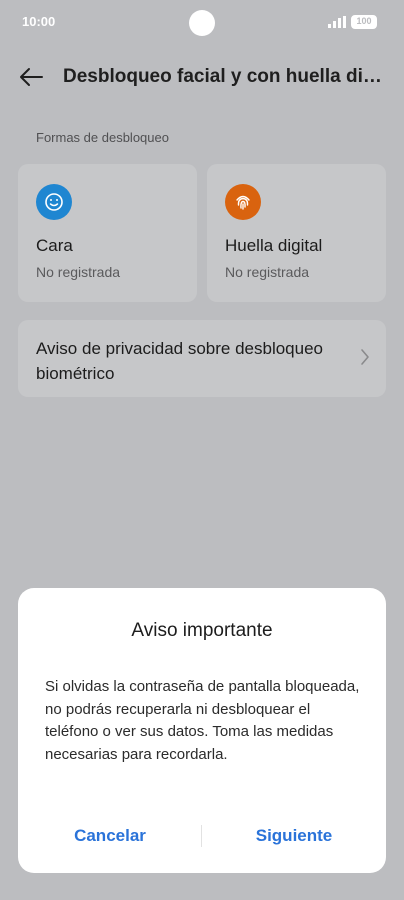  What do you see at coordinates (243, 202) in the screenshot?
I see `fingerprint-icon` at bounding box center [243, 202].